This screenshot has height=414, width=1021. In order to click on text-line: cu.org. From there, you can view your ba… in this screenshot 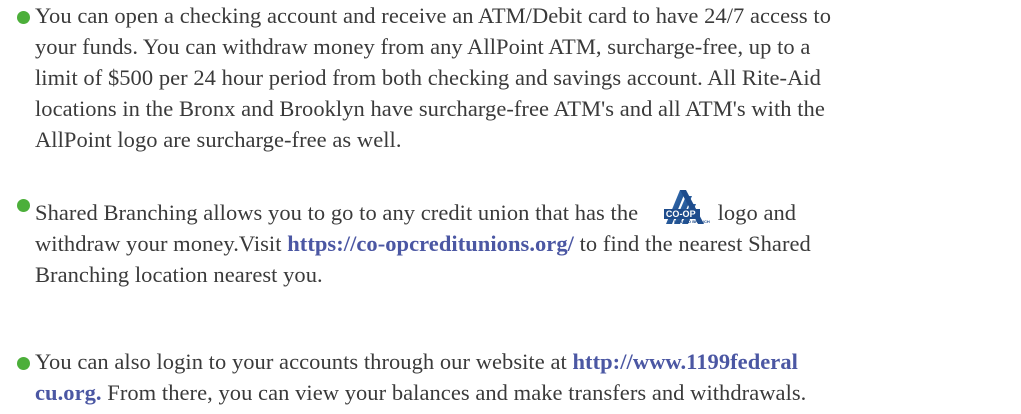, I will do `click(525, 392)`.